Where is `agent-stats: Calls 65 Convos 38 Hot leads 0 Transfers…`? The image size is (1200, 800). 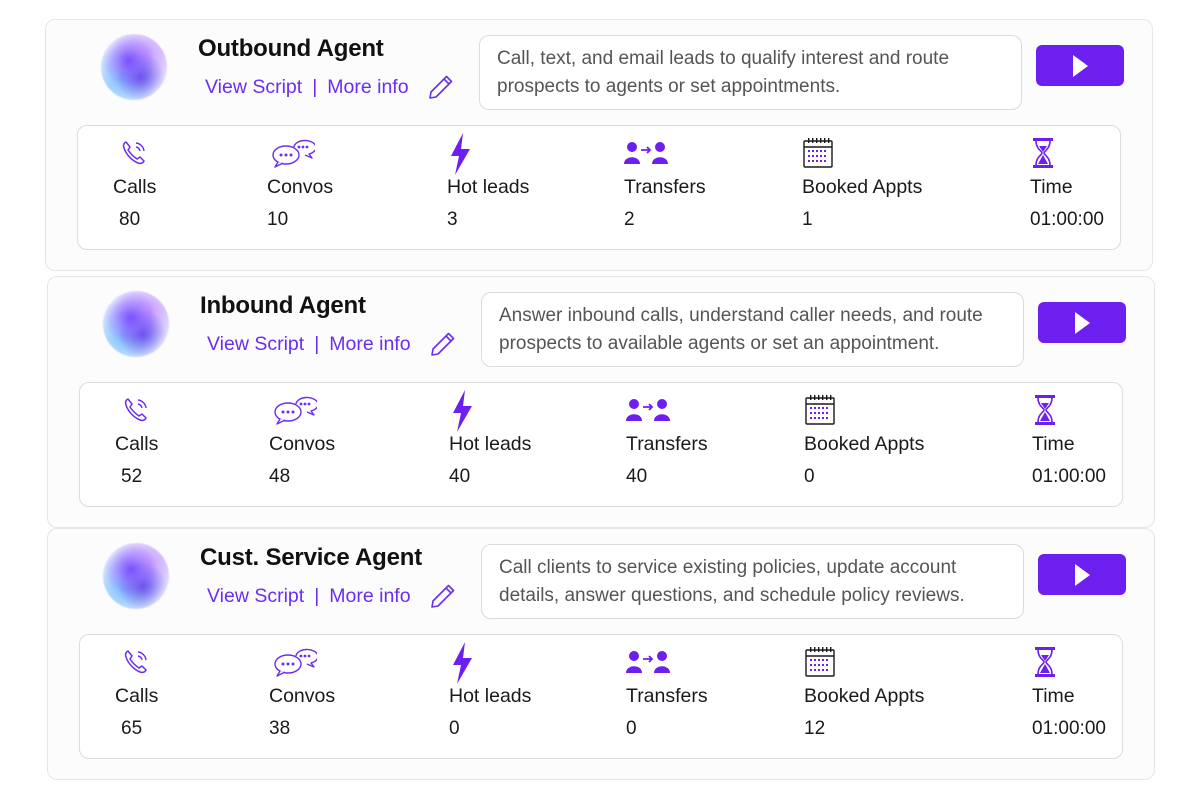 agent-stats: Calls 65 Convos 38 Hot leads 0 Transfers… is located at coordinates (601, 696).